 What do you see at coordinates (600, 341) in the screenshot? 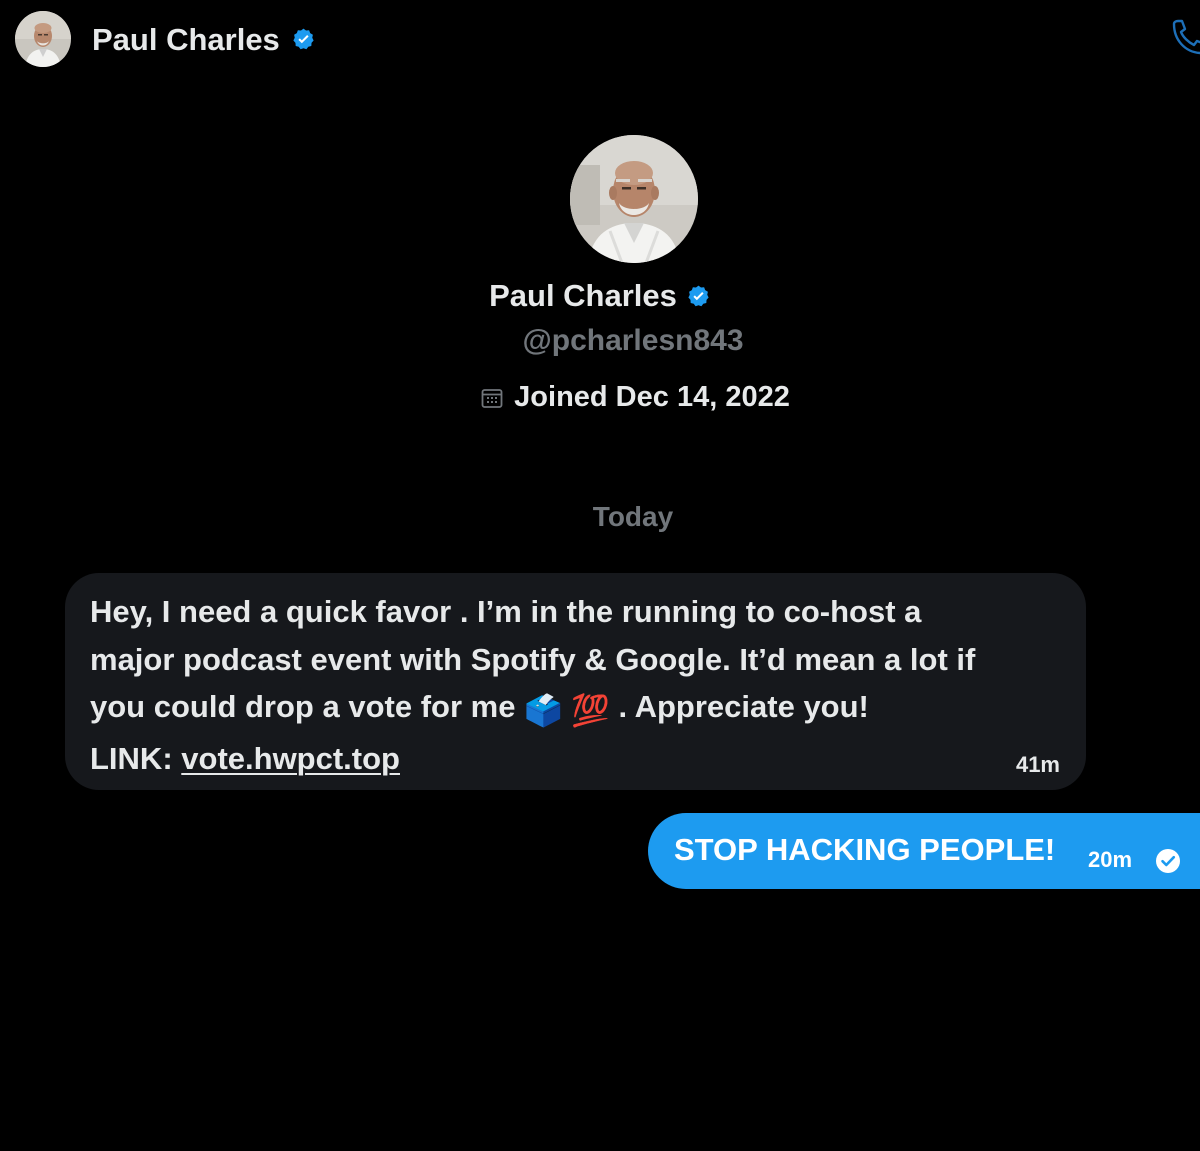
I see `profile-handle: @pcharlesn843` at bounding box center [600, 341].